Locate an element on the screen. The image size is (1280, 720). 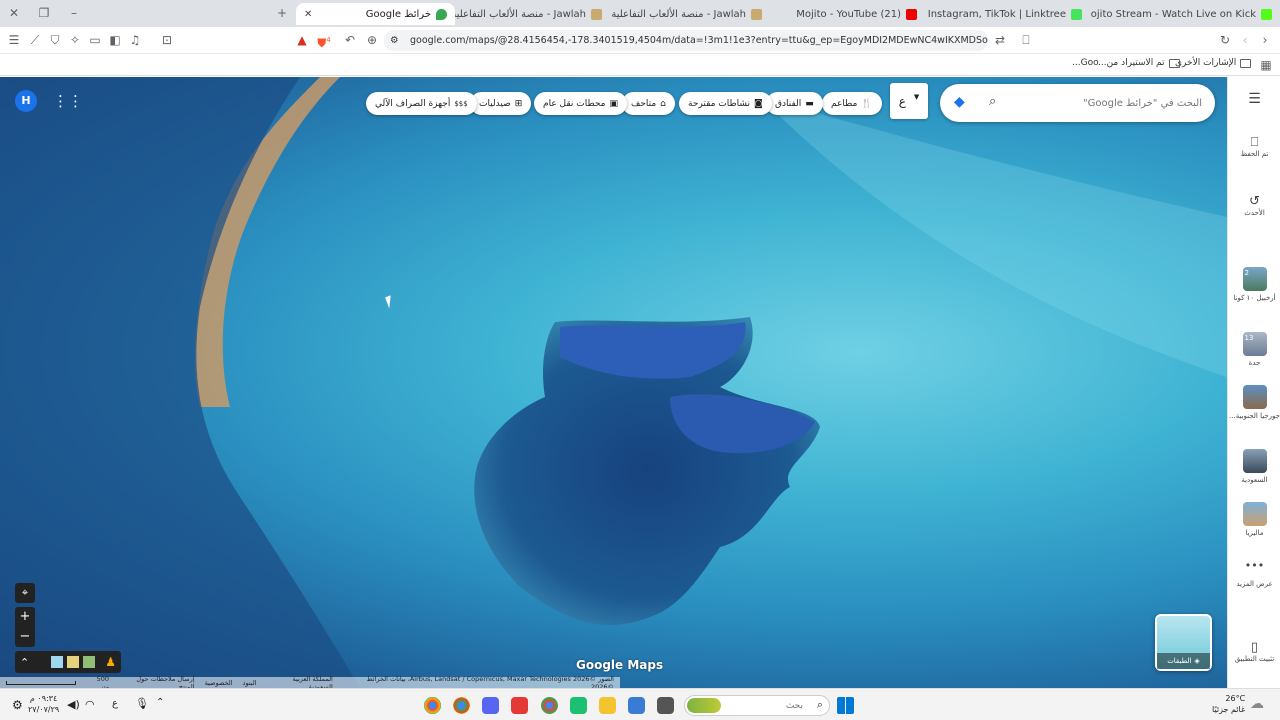
bookmark-icon: ⎕ is located at coordinates (1026, 40).